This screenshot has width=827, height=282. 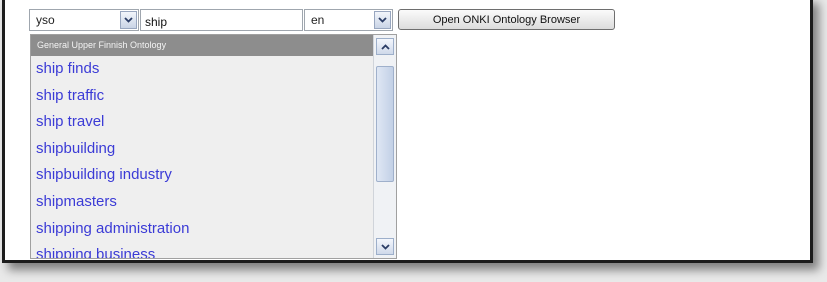 I want to click on suggestion-item: ship finds, so click(x=202, y=69).